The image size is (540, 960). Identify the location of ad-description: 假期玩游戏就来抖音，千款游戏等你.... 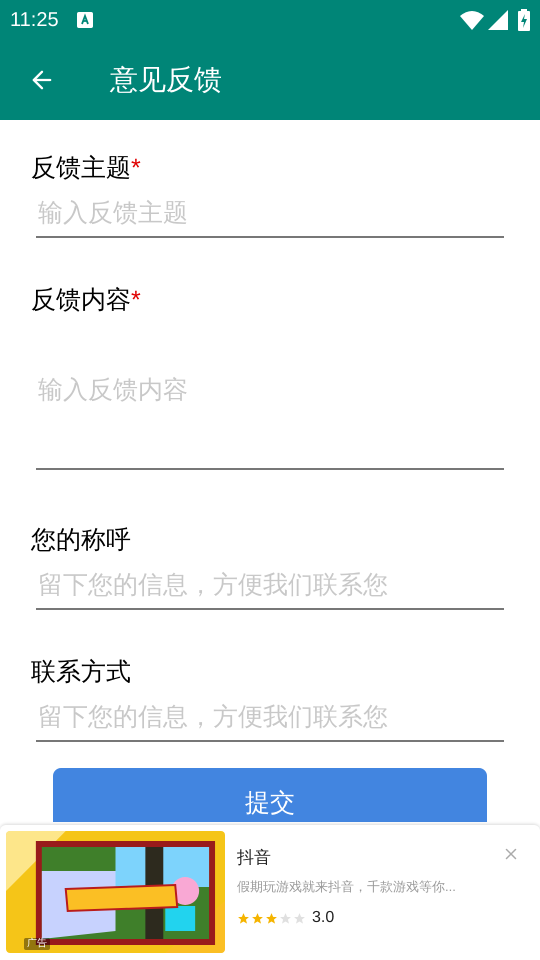
(347, 887).